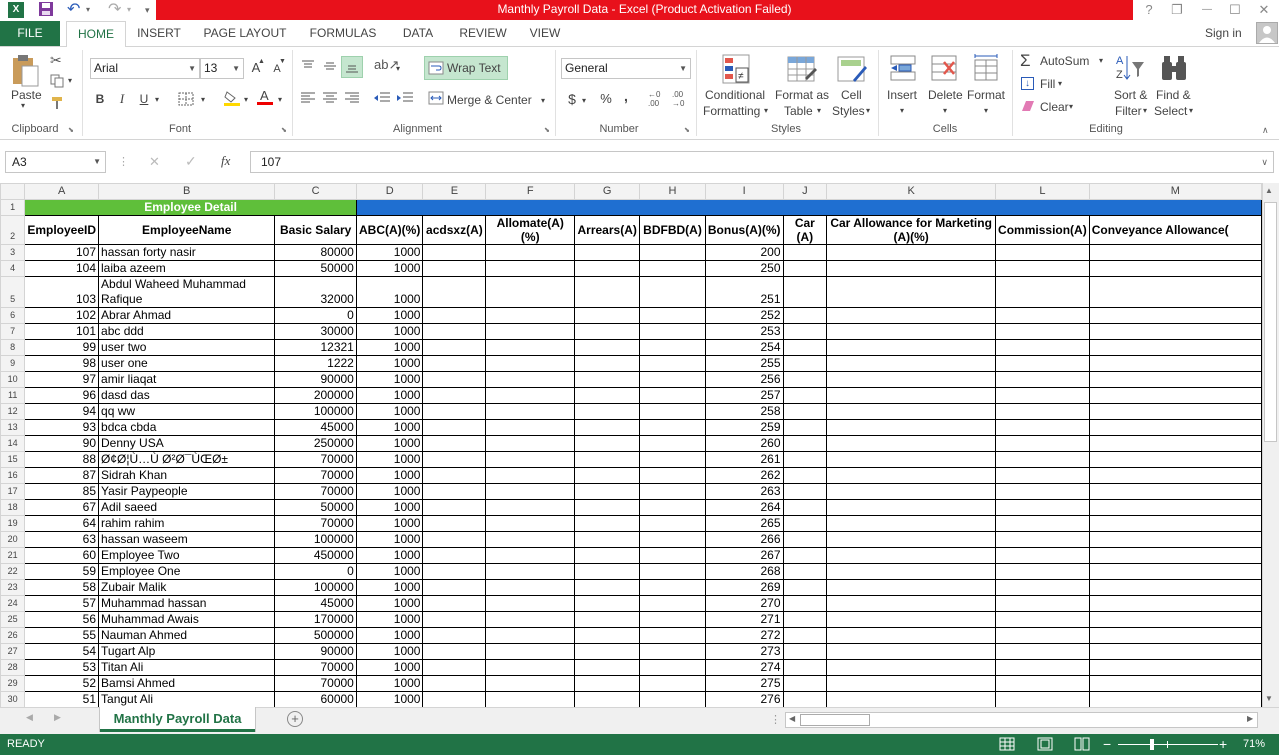  I want to click on borders-icon, so click(186, 100).